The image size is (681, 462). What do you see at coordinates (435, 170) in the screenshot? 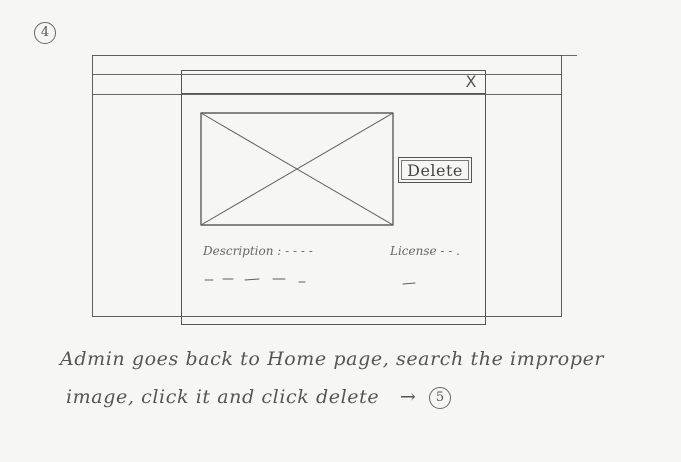
I see `delete-button: Delete` at bounding box center [435, 170].